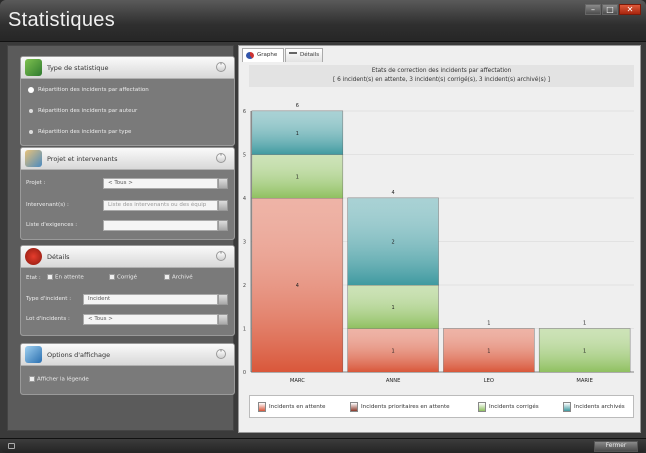 This screenshot has height=453, width=646. What do you see at coordinates (244, 112) in the screenshot?
I see `y-tick-label: 6` at bounding box center [244, 112].